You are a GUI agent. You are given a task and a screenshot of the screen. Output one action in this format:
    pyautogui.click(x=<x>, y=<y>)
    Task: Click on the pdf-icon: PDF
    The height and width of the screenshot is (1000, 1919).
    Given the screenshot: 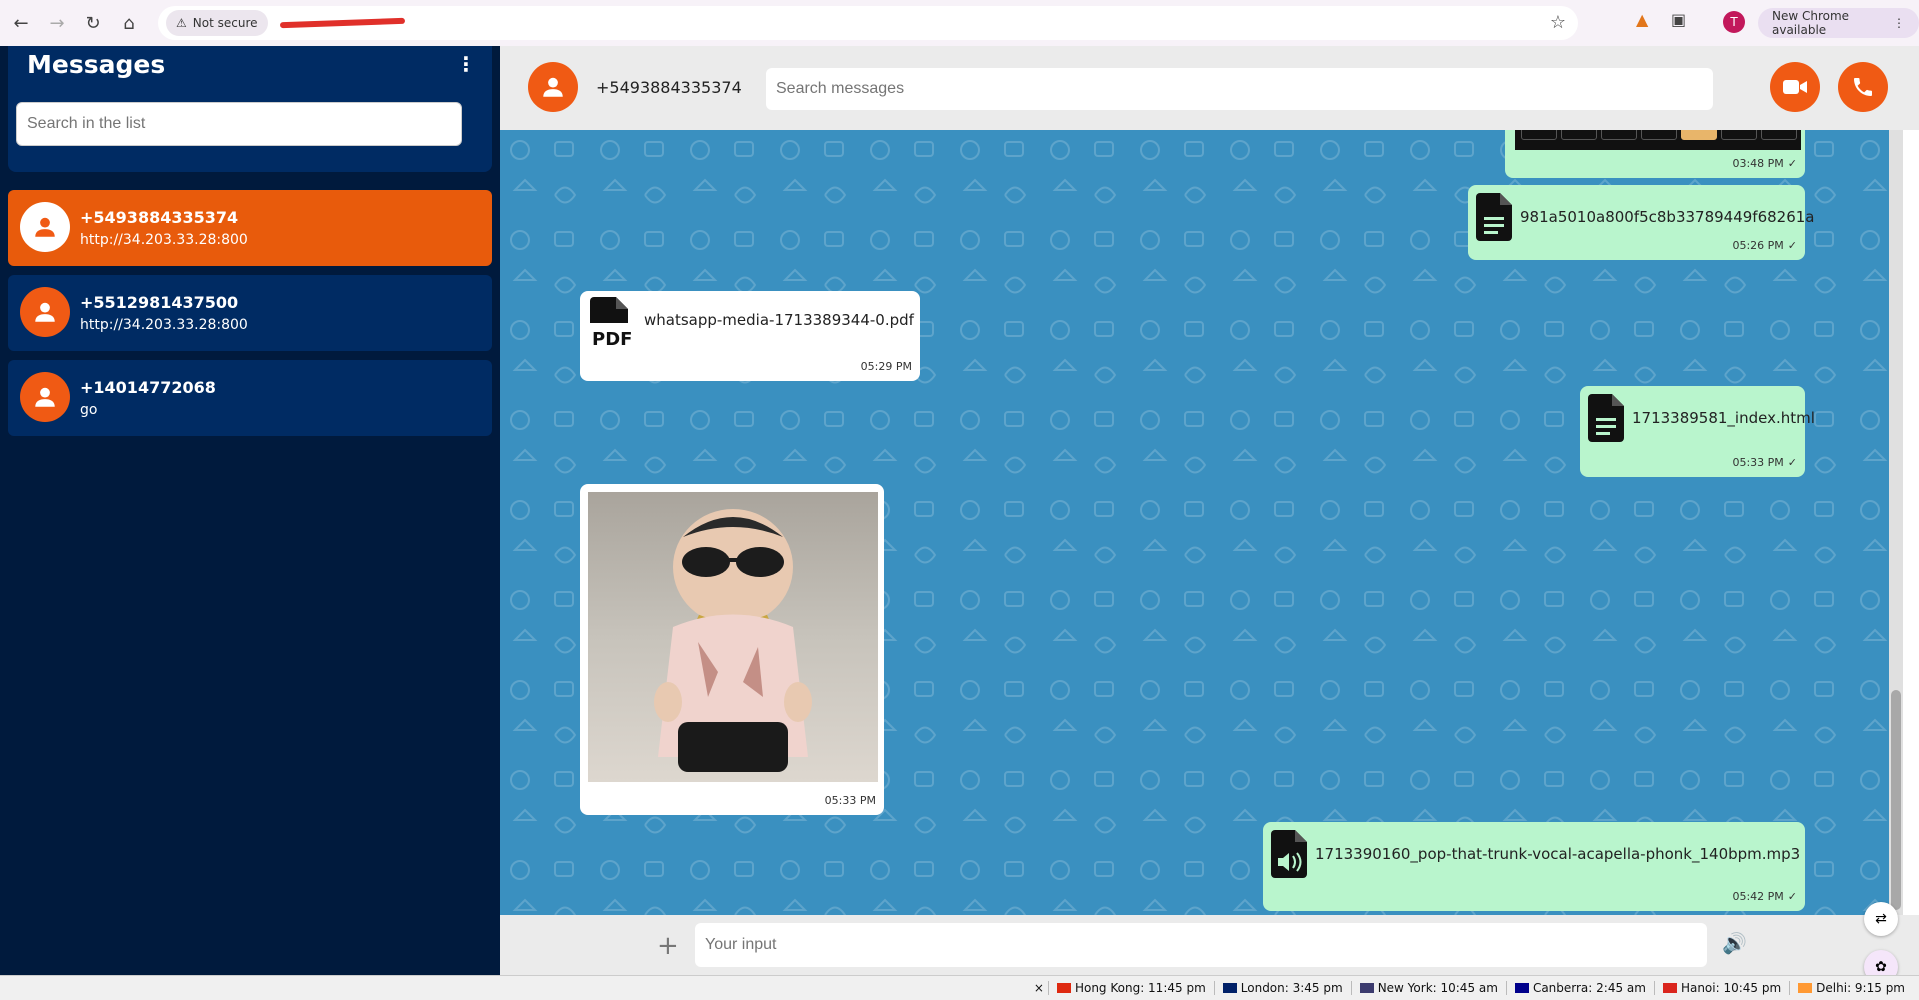 What is the action you would take?
    pyautogui.click(x=611, y=323)
    